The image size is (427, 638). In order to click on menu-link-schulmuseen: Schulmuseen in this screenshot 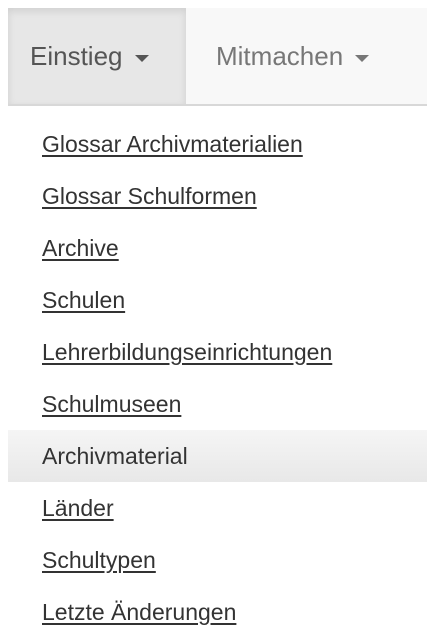, I will do `click(111, 404)`.